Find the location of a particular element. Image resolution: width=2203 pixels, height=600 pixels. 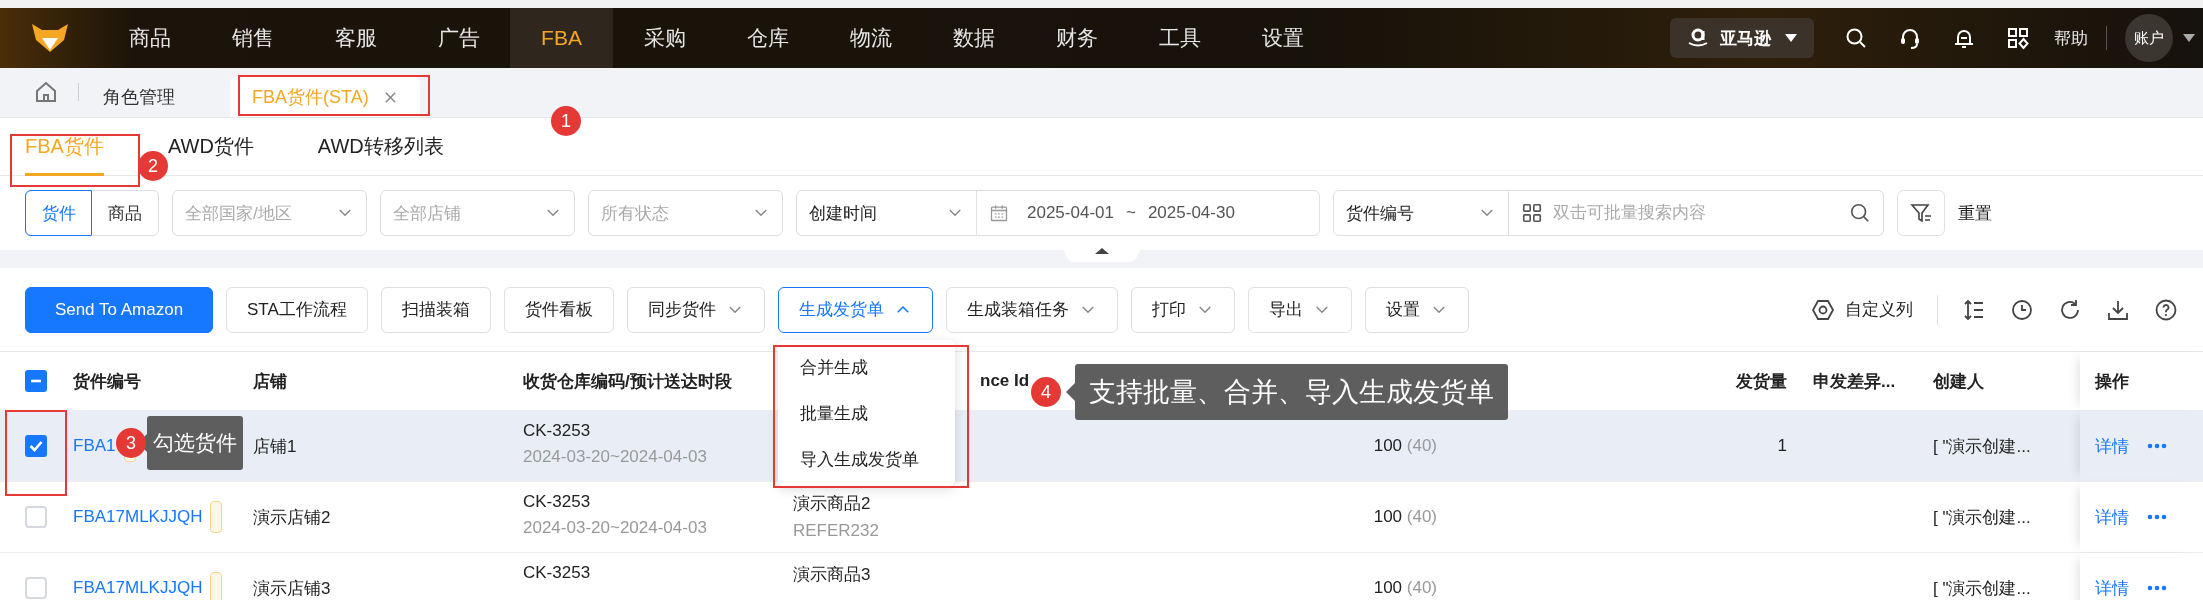

column-header: 创建人 is located at coordinates (1958, 381).